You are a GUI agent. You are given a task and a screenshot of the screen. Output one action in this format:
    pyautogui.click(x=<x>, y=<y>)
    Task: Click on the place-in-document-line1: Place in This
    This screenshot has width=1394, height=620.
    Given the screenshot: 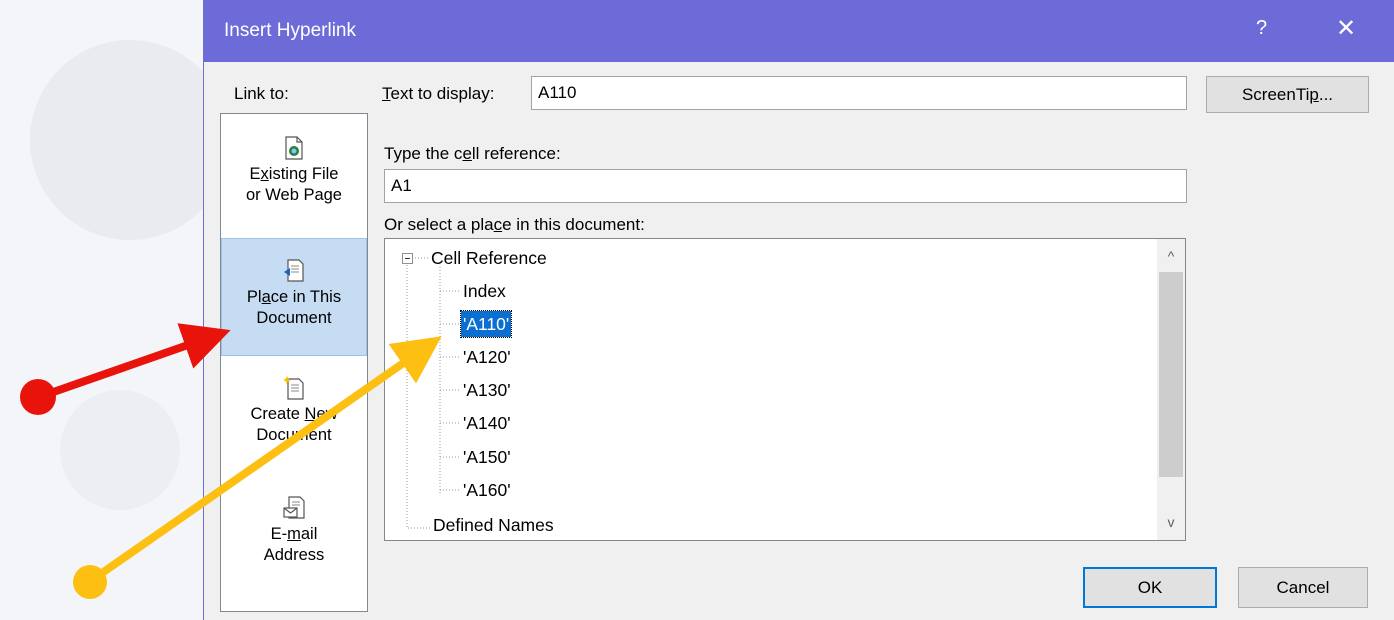 What is the action you would take?
    pyautogui.click(x=294, y=297)
    